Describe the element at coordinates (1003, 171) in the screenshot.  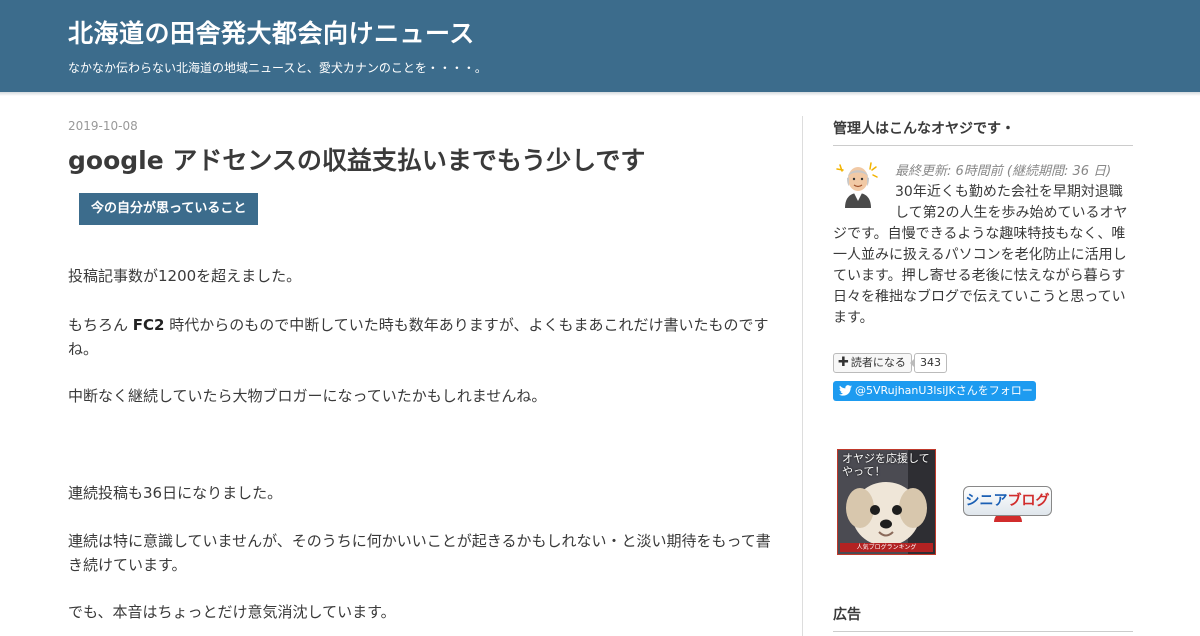
I see `last-update-text: 最終更新: 6時間前 (継続期間: 36 日)` at that location.